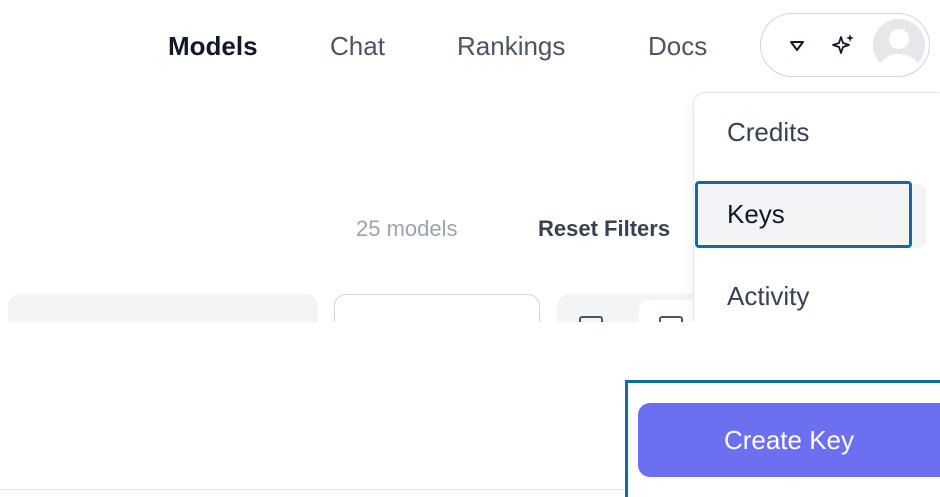  What do you see at coordinates (797, 46) in the screenshot?
I see `chevron-down-icon` at bounding box center [797, 46].